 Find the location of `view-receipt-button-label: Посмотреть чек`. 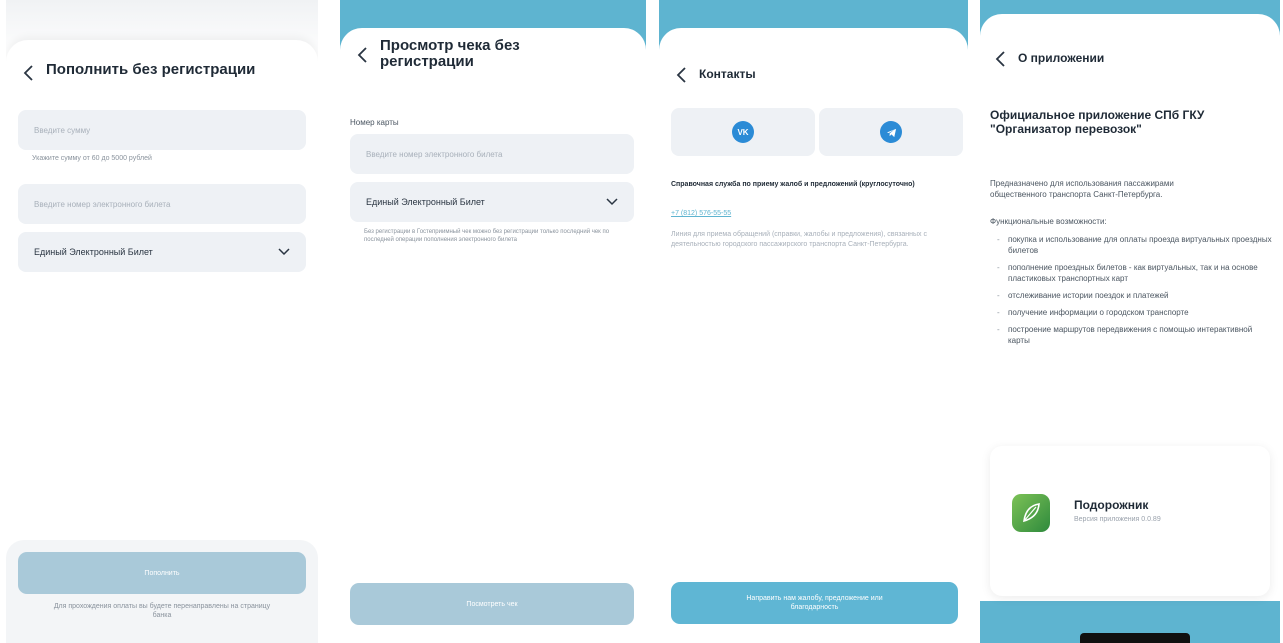

view-receipt-button-label: Посмотреть чек is located at coordinates (492, 604).